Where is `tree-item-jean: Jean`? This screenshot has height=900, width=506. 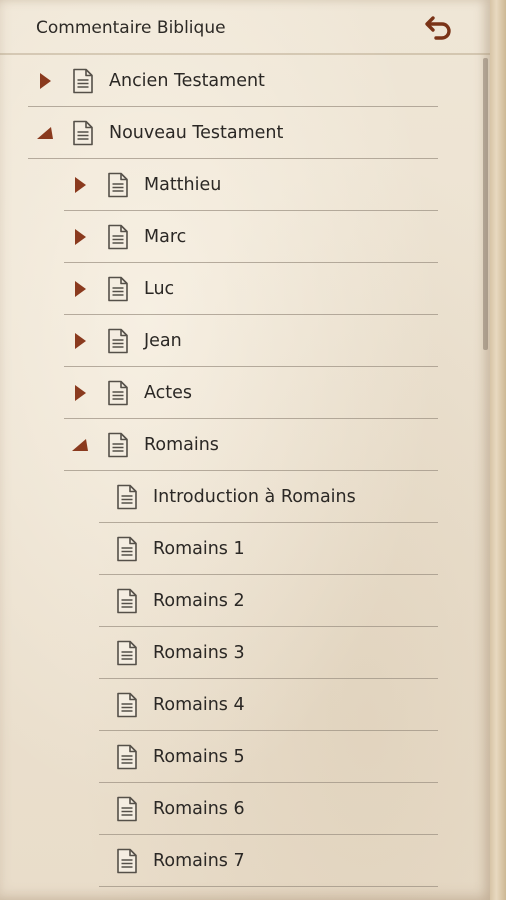 tree-item-jean: Jean is located at coordinates (245, 341).